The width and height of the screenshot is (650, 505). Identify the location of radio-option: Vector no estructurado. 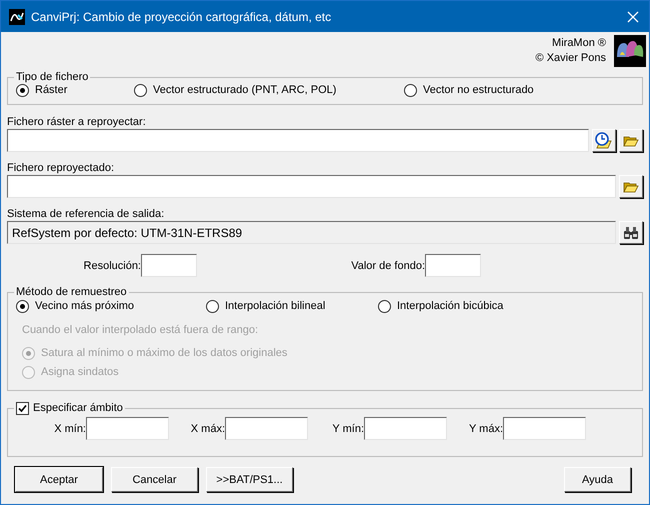
(469, 90).